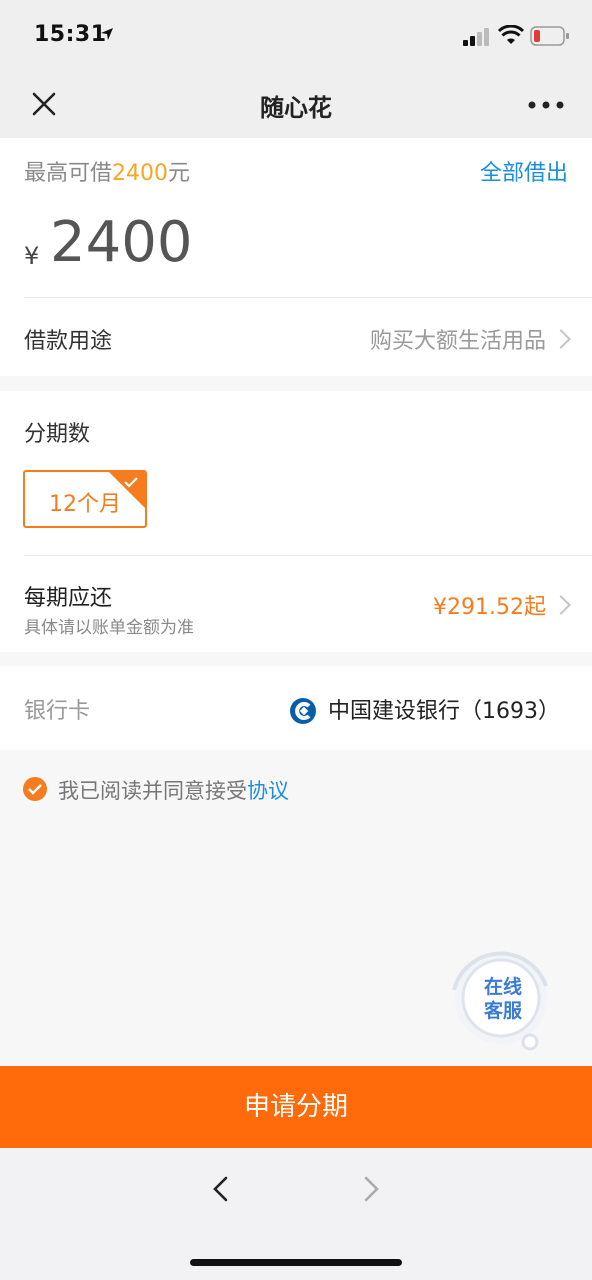 Image resolution: width=592 pixels, height=1280 pixels. I want to click on status-time: 15:31, so click(70, 34).